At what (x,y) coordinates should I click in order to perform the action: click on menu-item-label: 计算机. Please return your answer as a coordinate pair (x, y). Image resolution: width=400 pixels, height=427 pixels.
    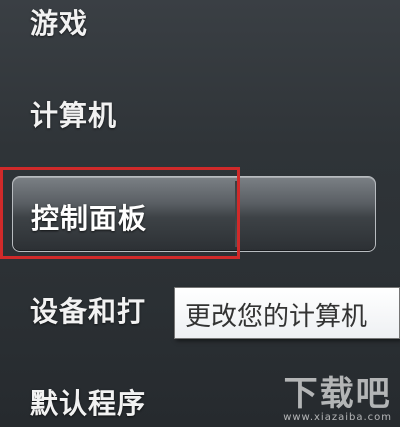
    Looking at the image, I should click on (74, 115).